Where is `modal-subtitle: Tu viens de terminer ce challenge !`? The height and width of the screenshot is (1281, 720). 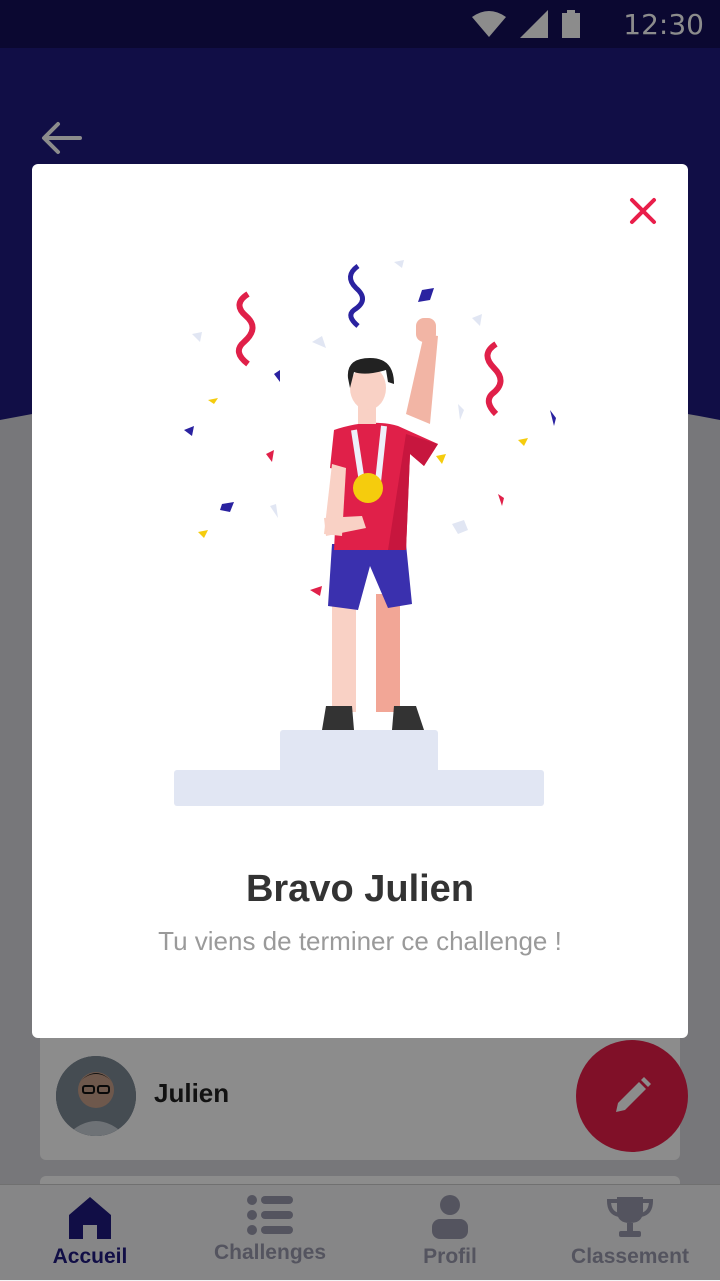
modal-subtitle: Tu viens de terminer ce challenge ! is located at coordinates (360, 941).